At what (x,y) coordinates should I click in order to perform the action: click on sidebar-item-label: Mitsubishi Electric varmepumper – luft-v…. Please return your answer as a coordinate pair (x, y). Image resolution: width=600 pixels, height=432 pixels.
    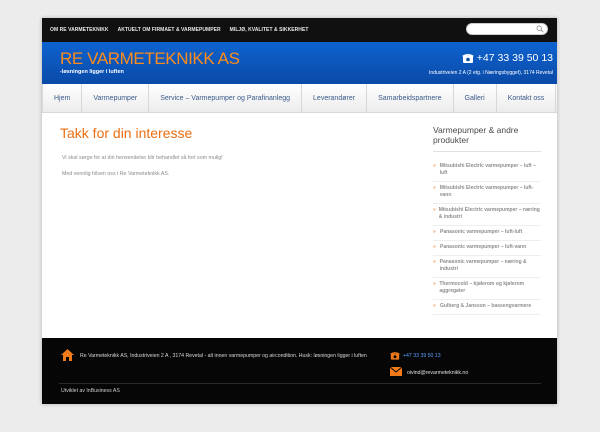
    Looking at the image, I should click on (490, 192).